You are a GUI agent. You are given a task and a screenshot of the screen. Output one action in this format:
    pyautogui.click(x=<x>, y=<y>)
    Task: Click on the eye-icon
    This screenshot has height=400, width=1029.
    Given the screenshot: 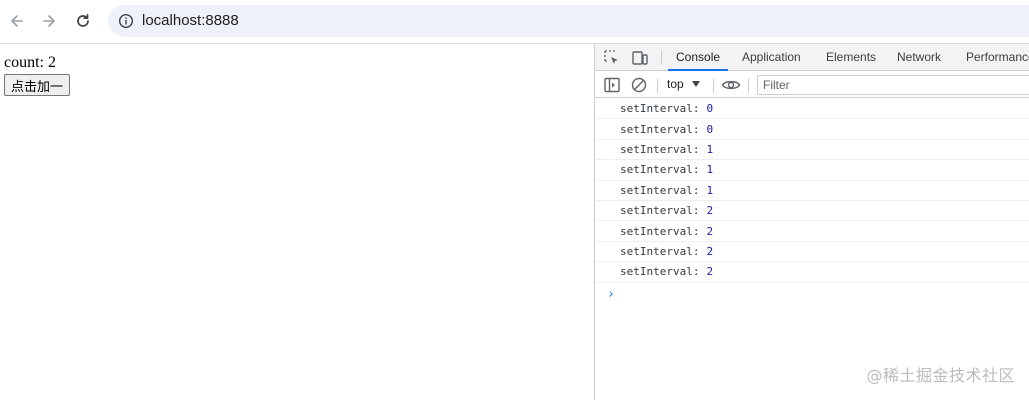 What is the action you would take?
    pyautogui.click(x=731, y=85)
    